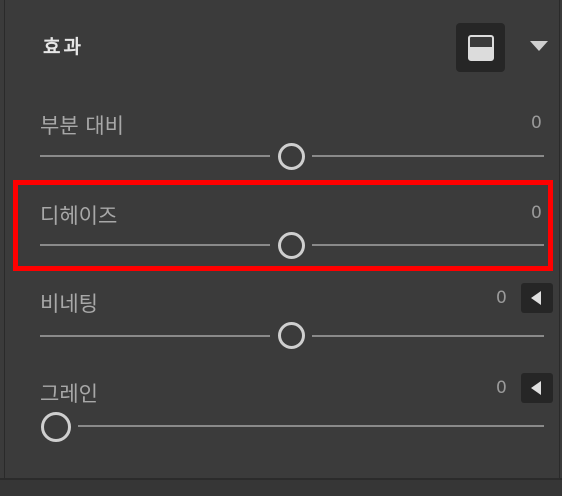 This screenshot has width=562, height=496. What do you see at coordinates (69, 394) in the screenshot?
I see `slider-label-grain: 그레인` at bounding box center [69, 394].